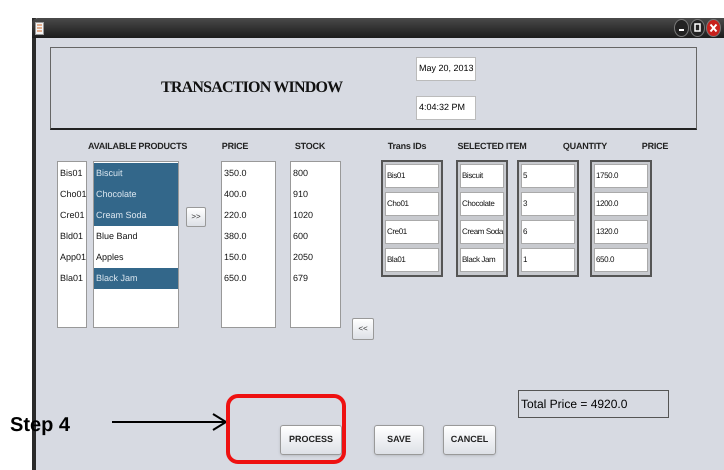 The image size is (724, 470). I want to click on table-field: Bla01, so click(412, 260).